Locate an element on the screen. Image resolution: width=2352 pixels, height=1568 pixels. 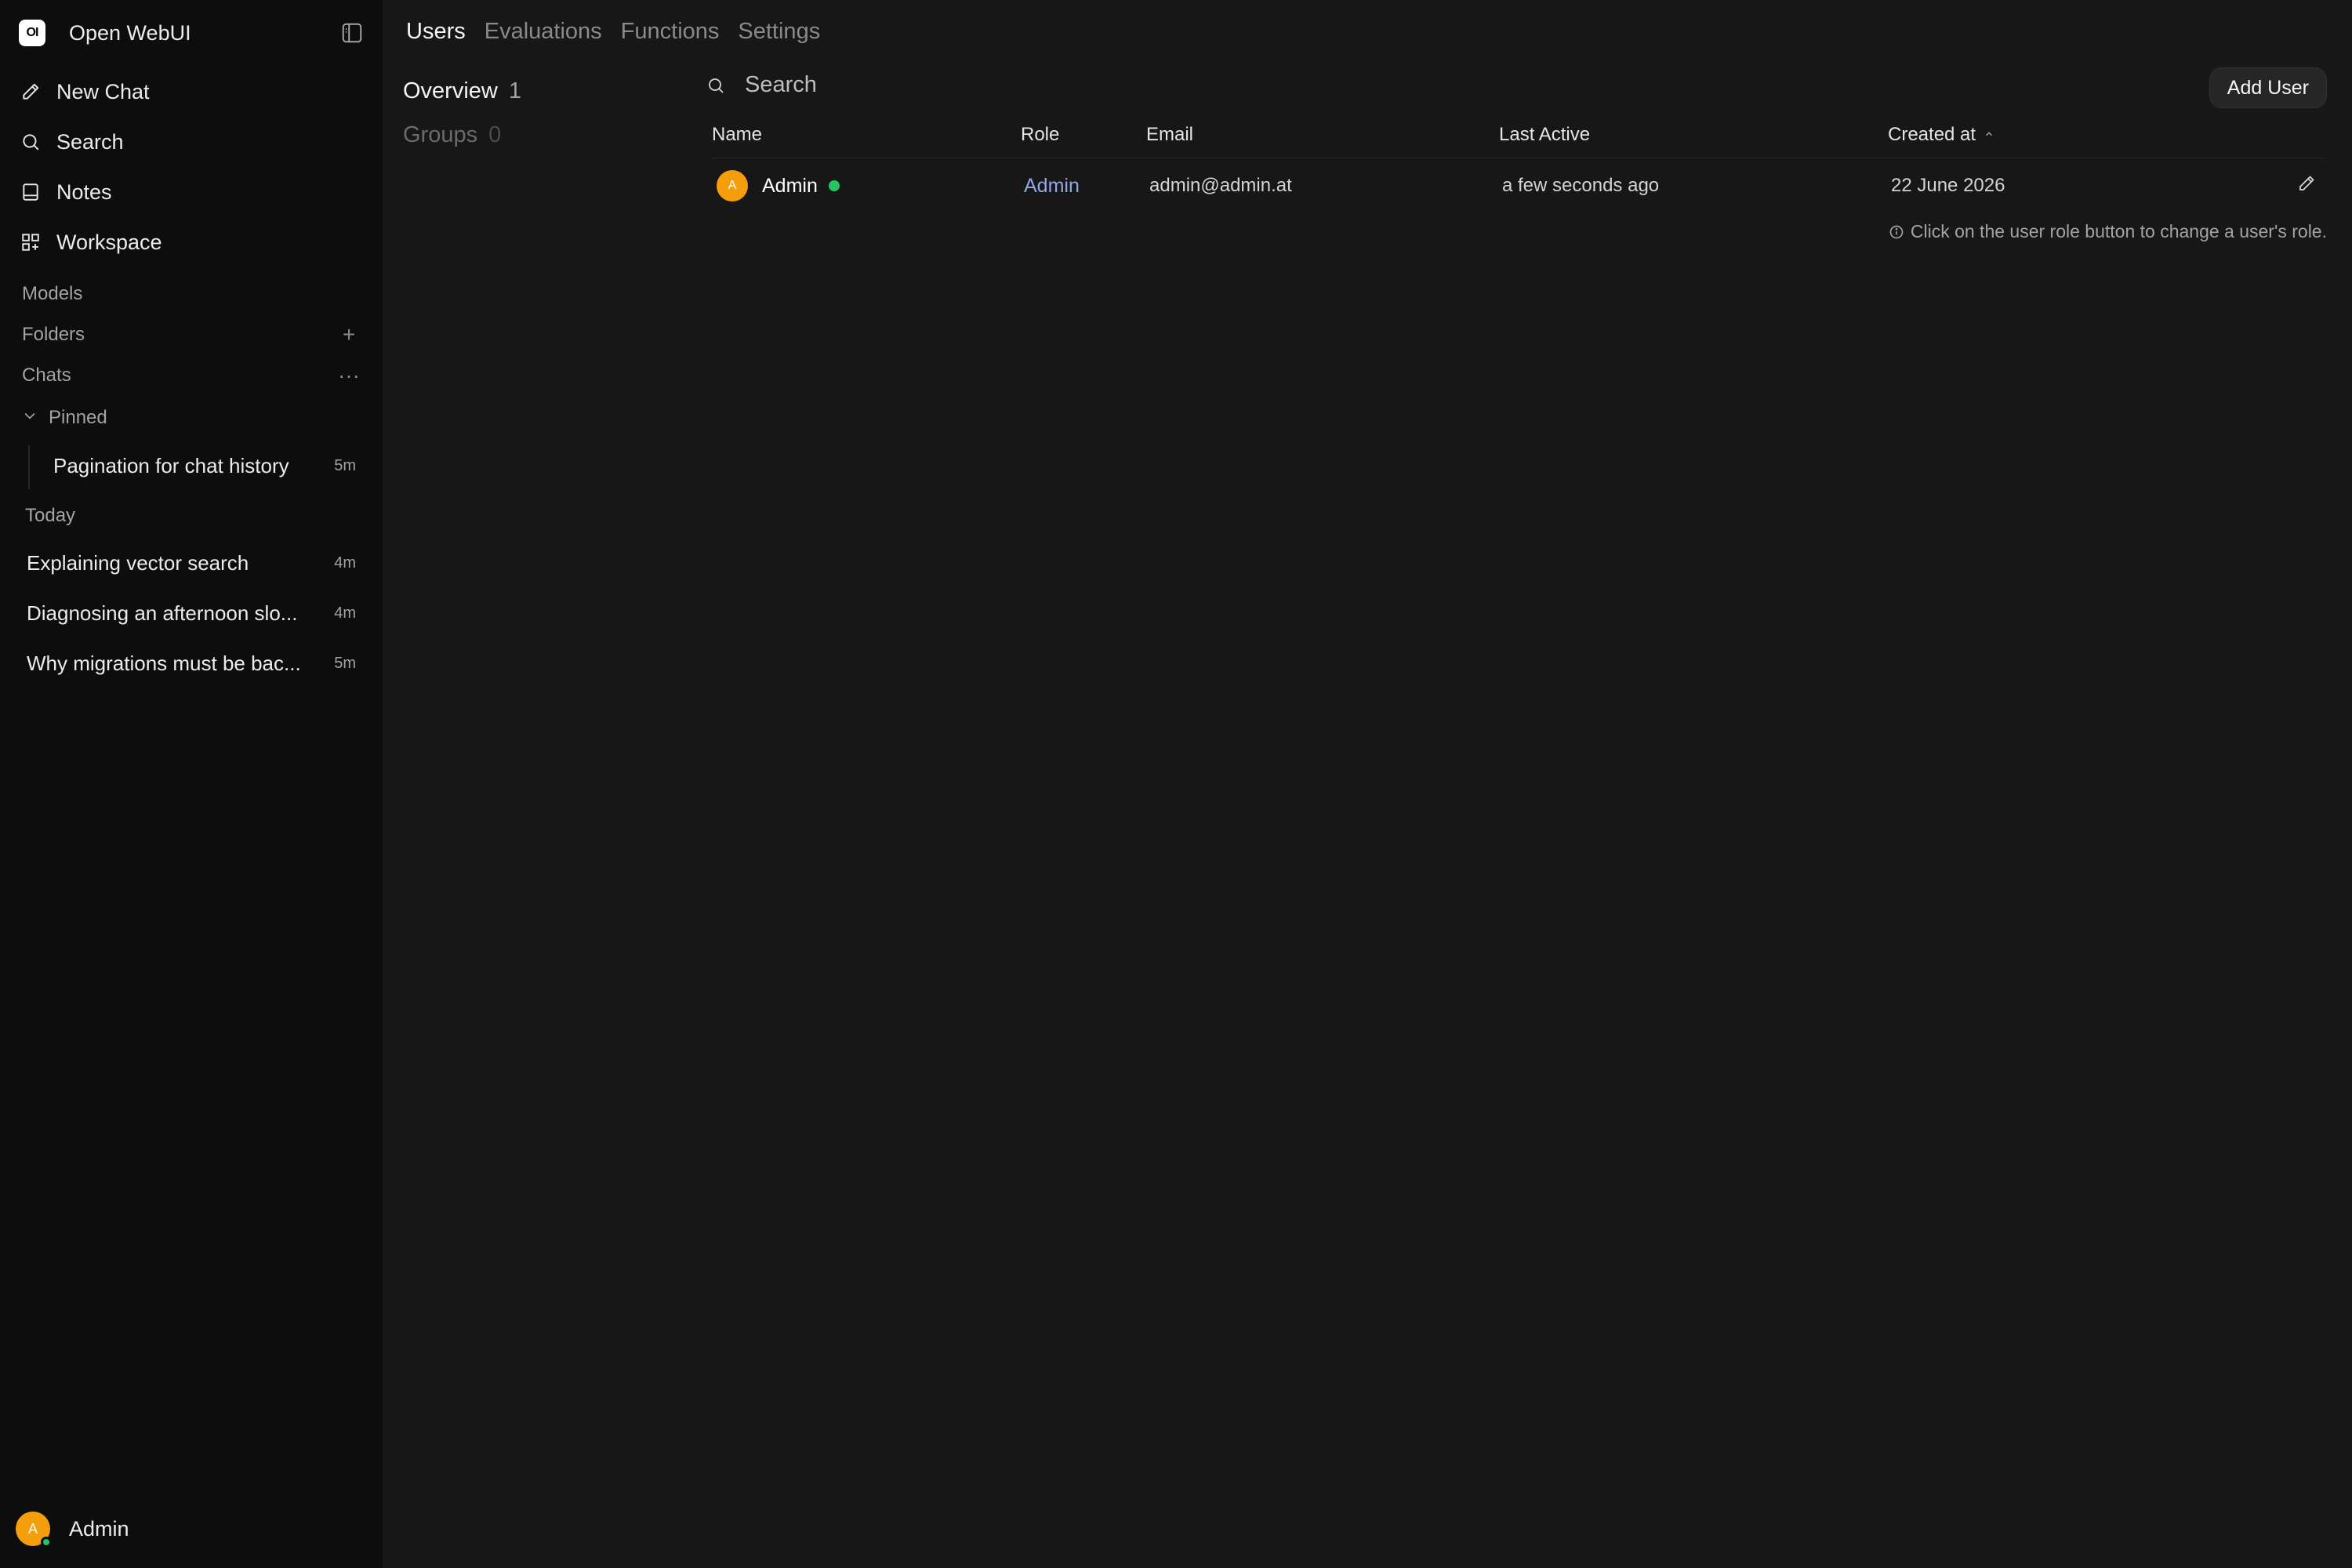
search-label: Search is located at coordinates (90, 141).